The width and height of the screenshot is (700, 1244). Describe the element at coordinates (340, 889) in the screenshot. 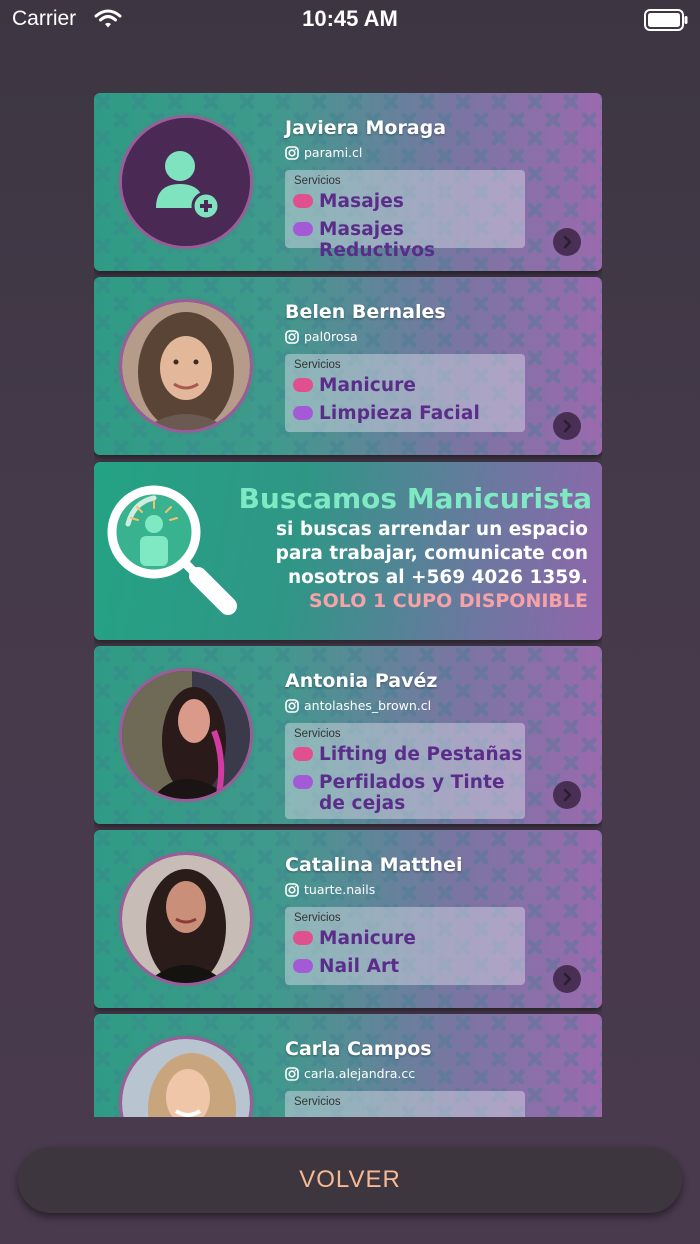

I see `instagram-handle: tuarte.nails` at that location.